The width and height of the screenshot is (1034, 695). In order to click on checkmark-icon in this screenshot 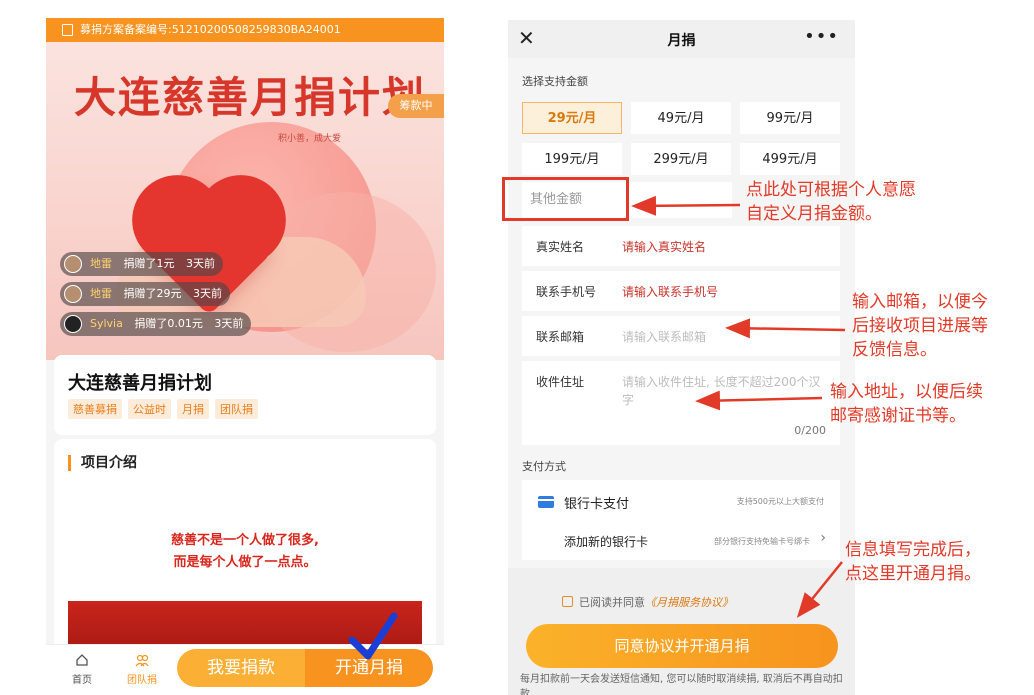, I will do `click(373, 636)`.